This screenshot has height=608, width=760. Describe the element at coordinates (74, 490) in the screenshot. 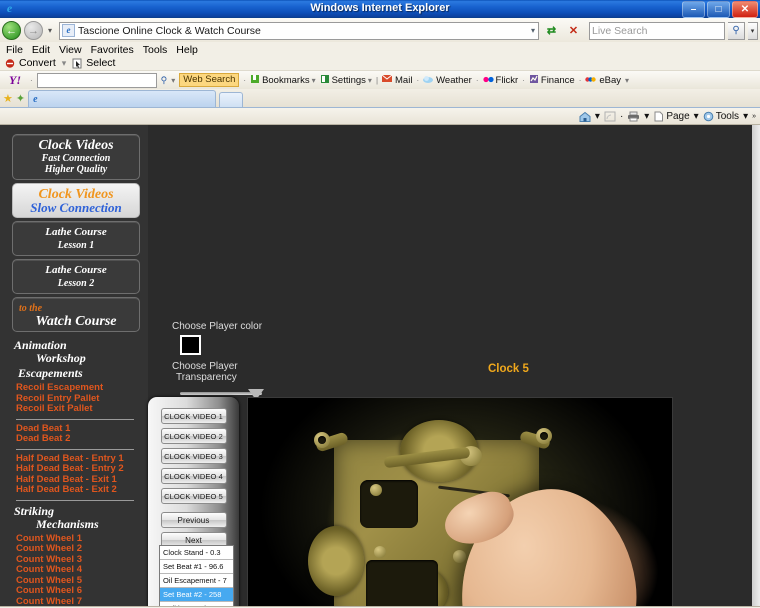

I see `link-half-dead-beat-exit-2: Half Dead Beat - Exit 2` at that location.